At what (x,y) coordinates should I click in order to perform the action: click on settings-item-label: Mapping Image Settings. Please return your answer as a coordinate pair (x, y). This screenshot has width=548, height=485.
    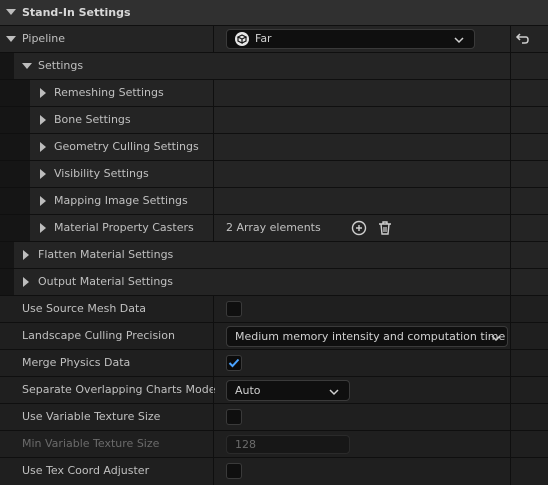
    Looking at the image, I should click on (121, 200).